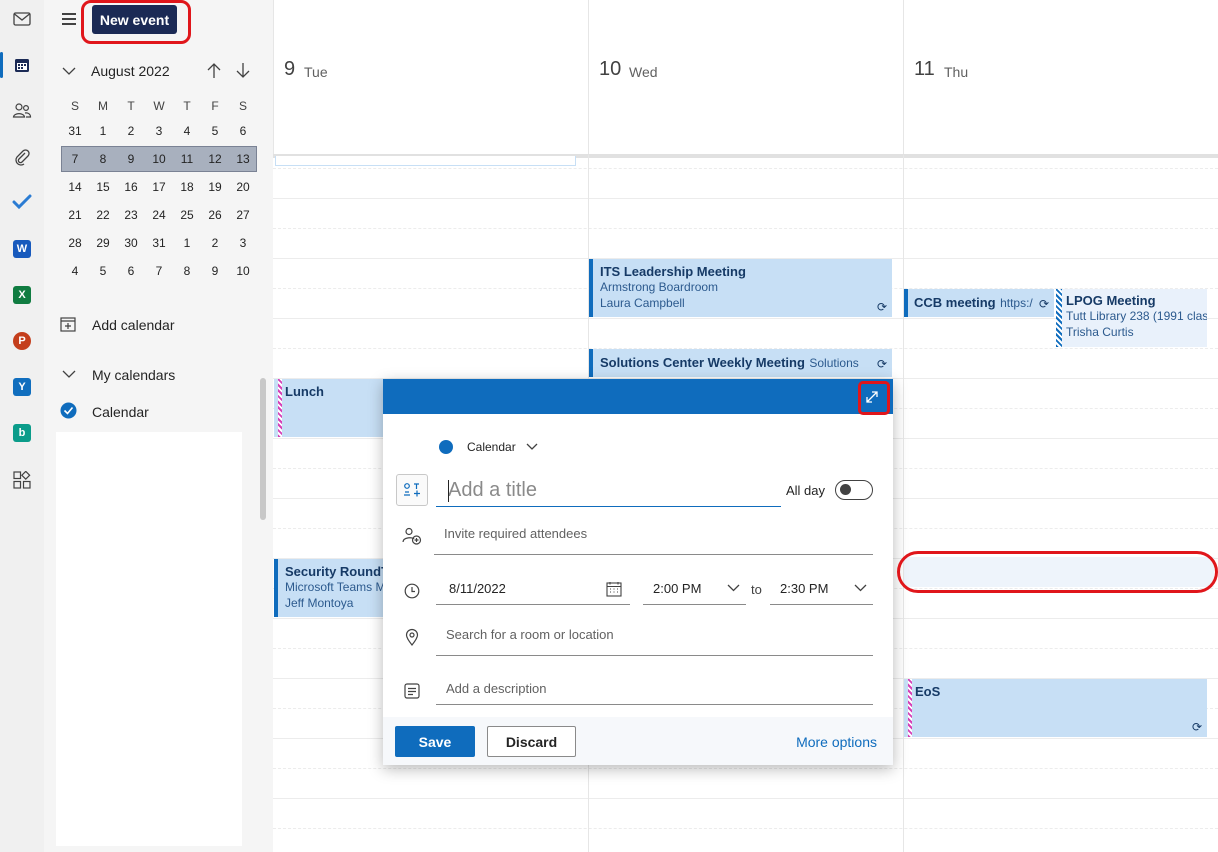  I want to click on day-name: Thu, so click(956, 72).